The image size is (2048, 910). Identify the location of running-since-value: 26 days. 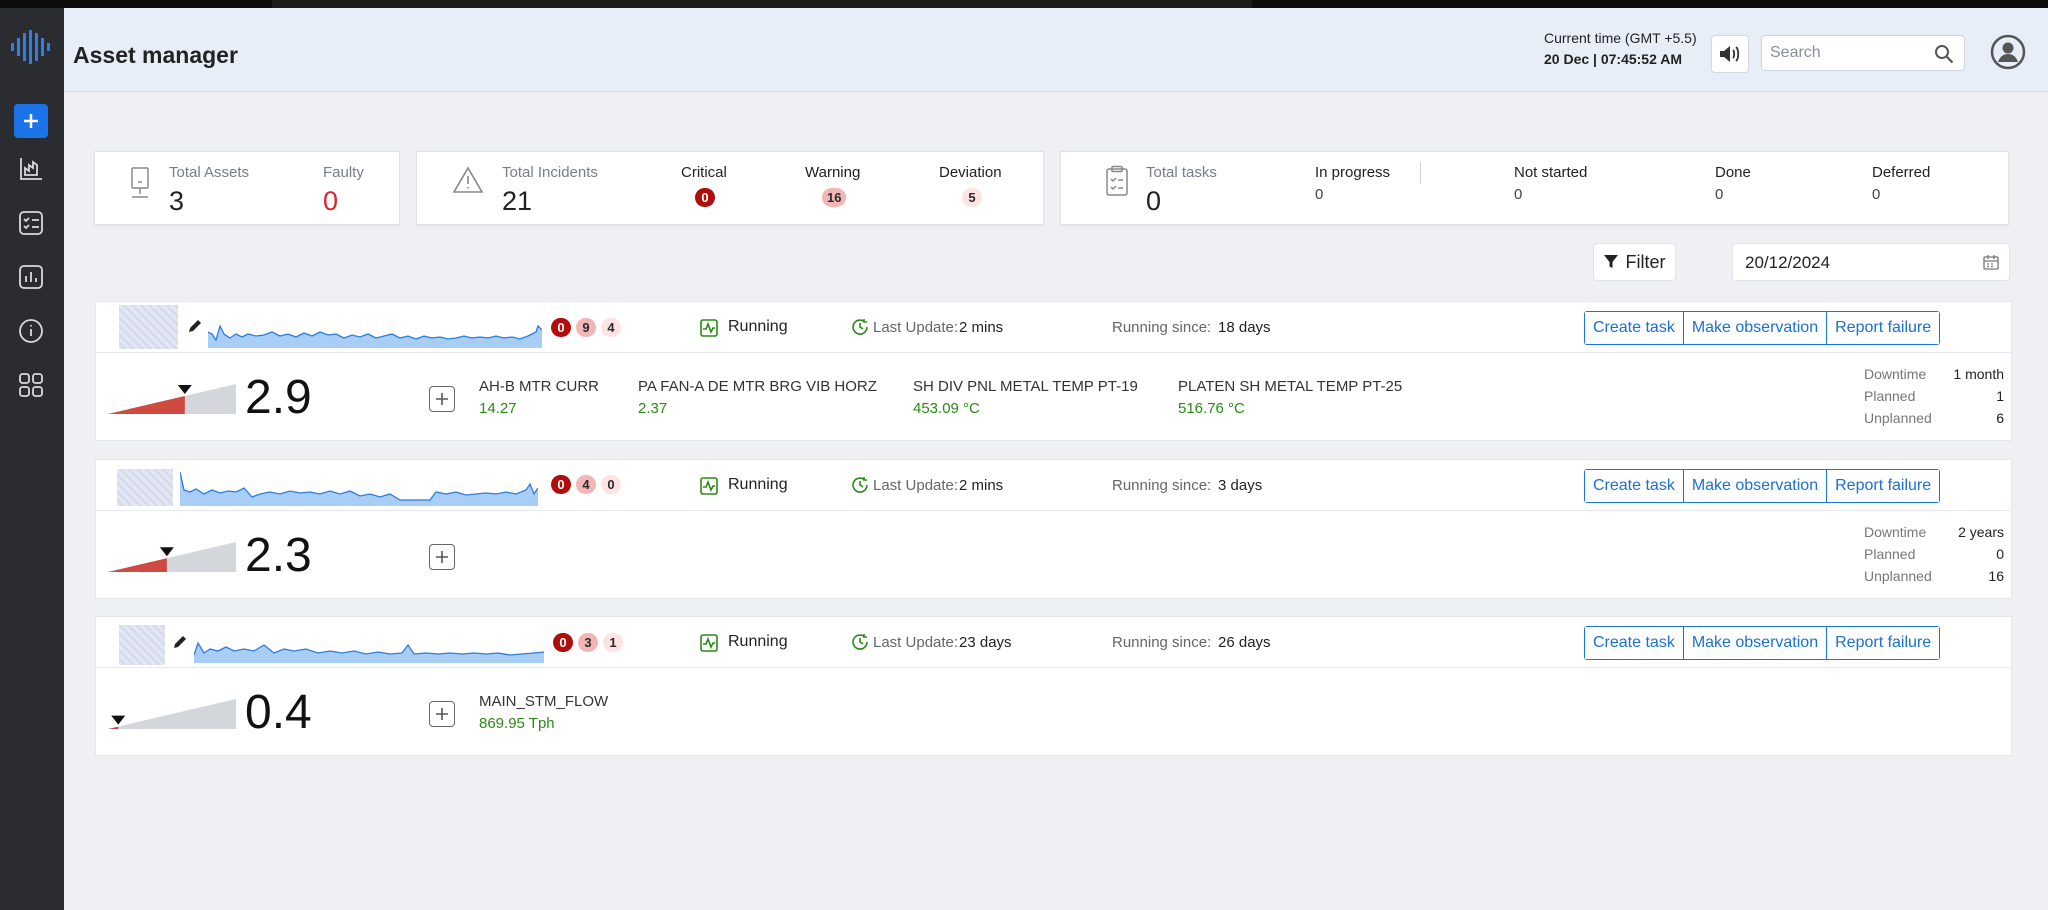
(1244, 642).